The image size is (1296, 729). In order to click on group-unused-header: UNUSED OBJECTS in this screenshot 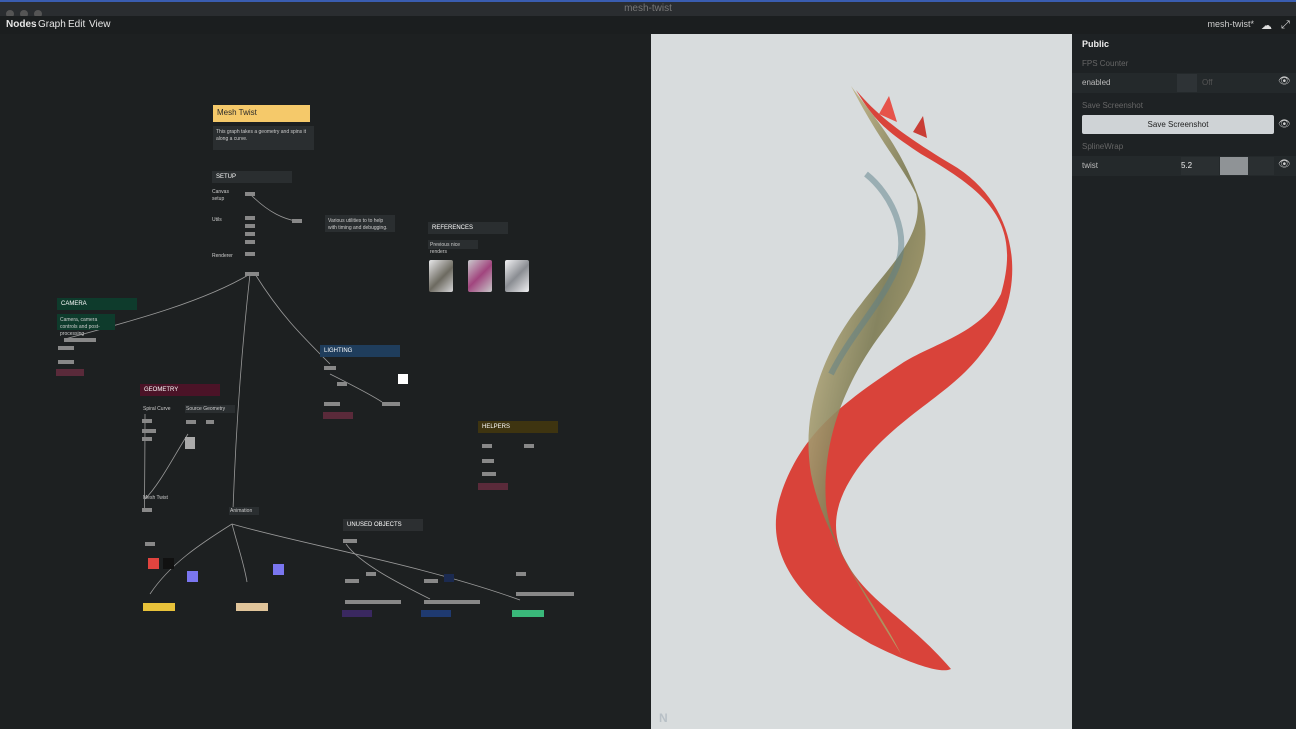, I will do `click(383, 525)`.